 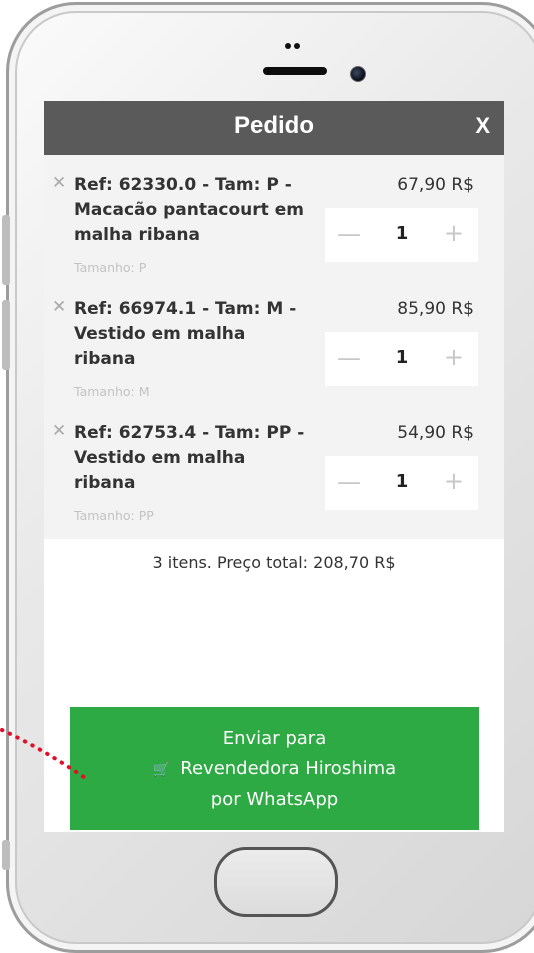 What do you see at coordinates (435, 433) in the screenshot?
I see `item-price: 54,90 R$` at bounding box center [435, 433].